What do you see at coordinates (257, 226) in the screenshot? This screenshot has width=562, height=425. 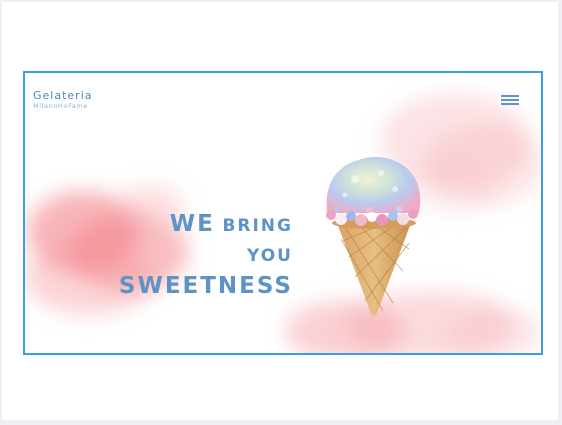 I see `headline-bring: BRING` at bounding box center [257, 226].